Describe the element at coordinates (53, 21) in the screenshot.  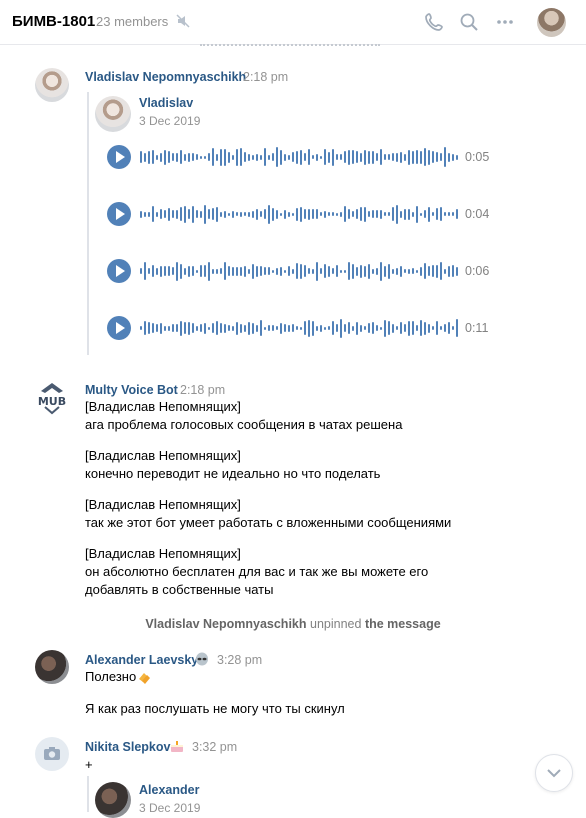
I see `chat-title: БИМВ-1801` at that location.